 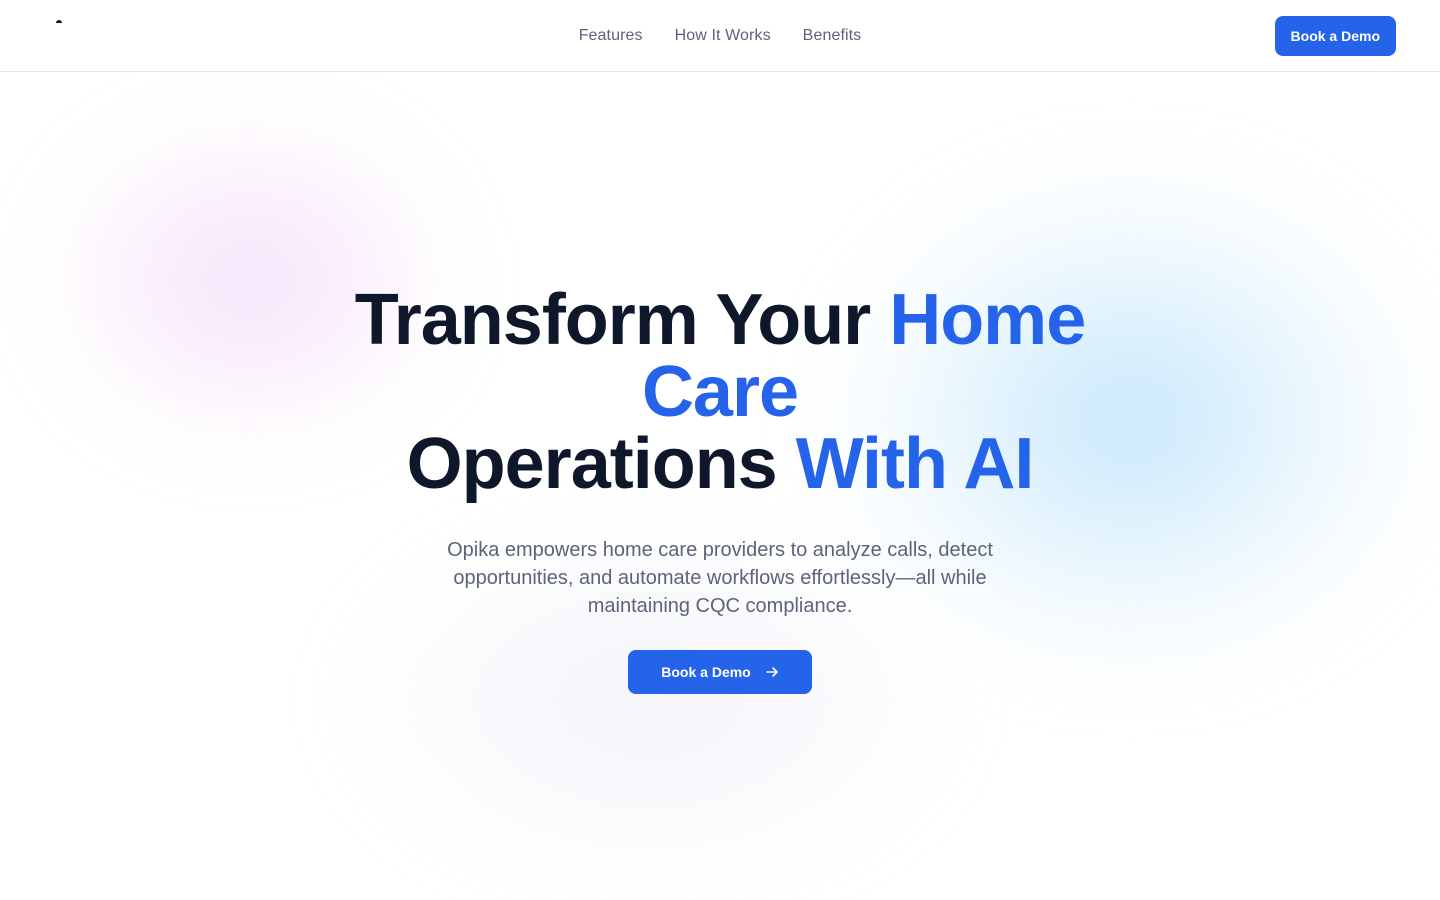 What do you see at coordinates (772, 672) in the screenshot?
I see `arrow-right-icon` at bounding box center [772, 672].